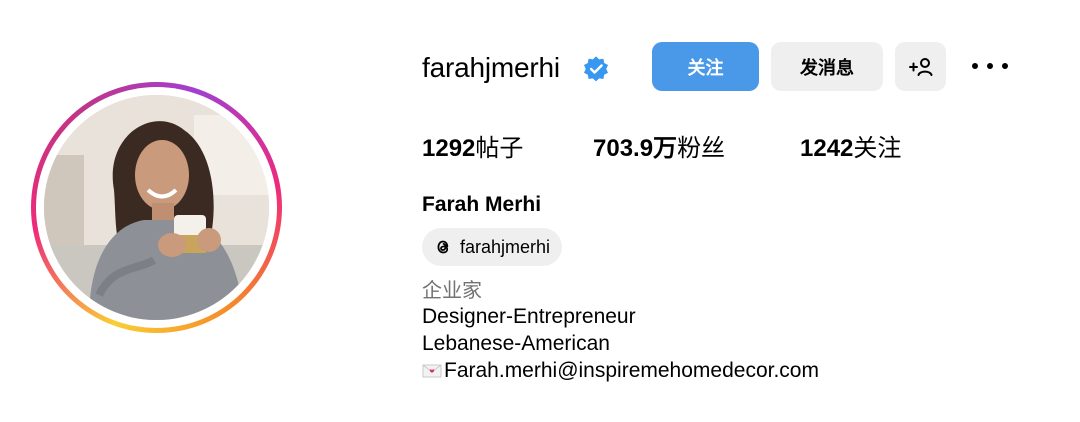  I want to click on follow-button: 关注, so click(705, 66).